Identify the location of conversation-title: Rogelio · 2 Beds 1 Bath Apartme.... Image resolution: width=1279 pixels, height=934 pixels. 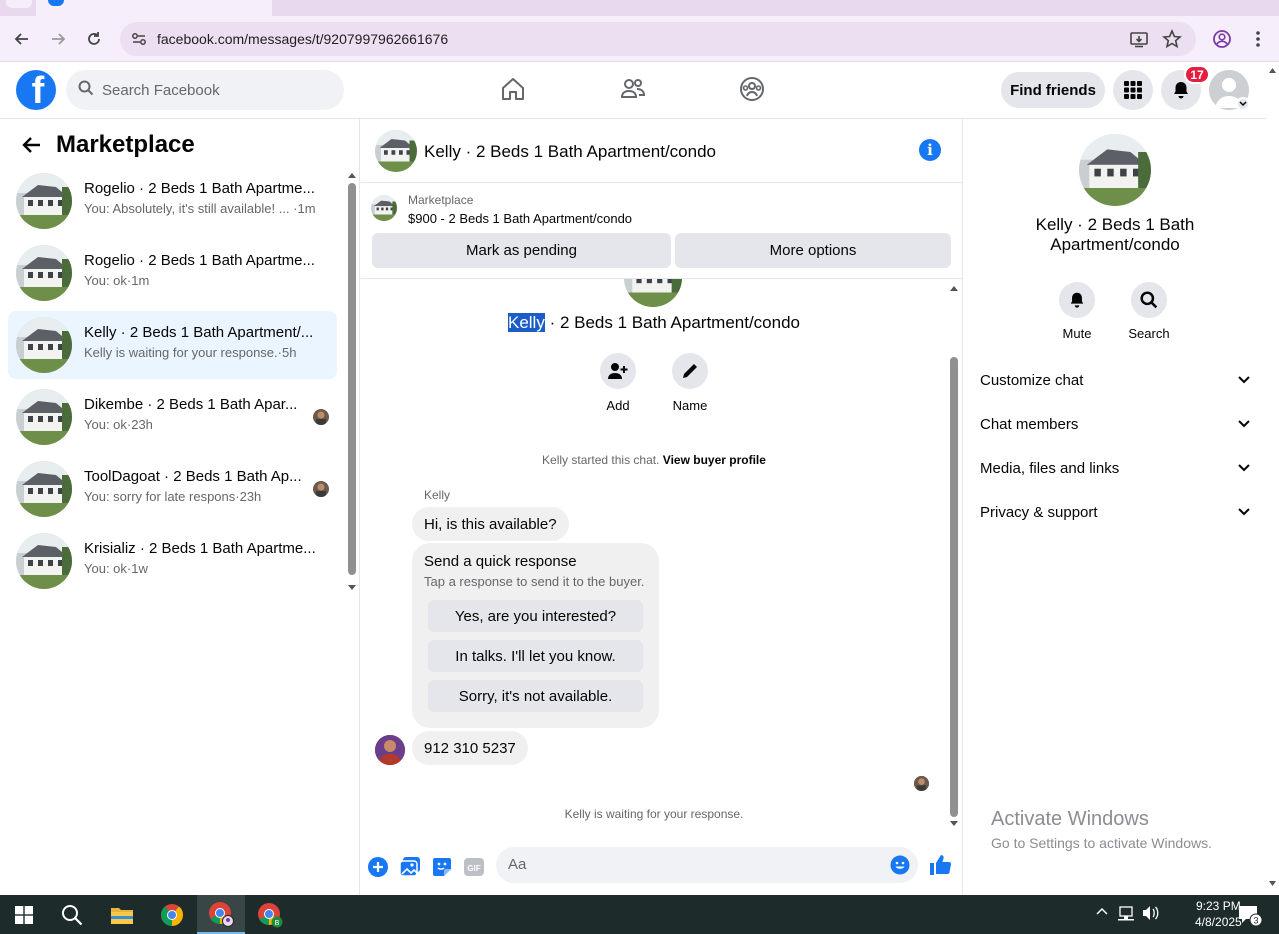
(199, 260).